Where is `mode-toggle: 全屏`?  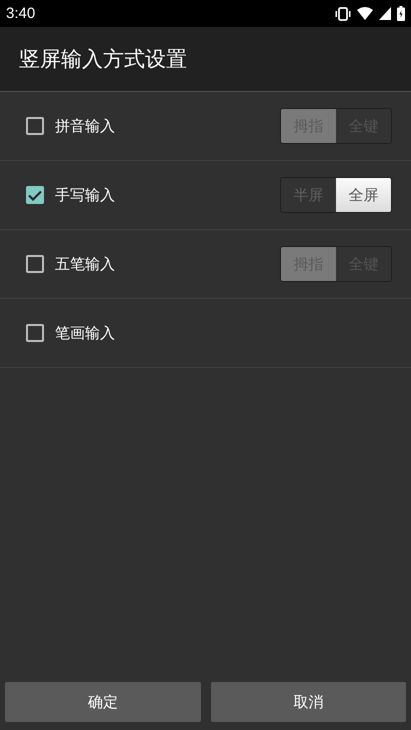
mode-toggle: 全屏 is located at coordinates (363, 195).